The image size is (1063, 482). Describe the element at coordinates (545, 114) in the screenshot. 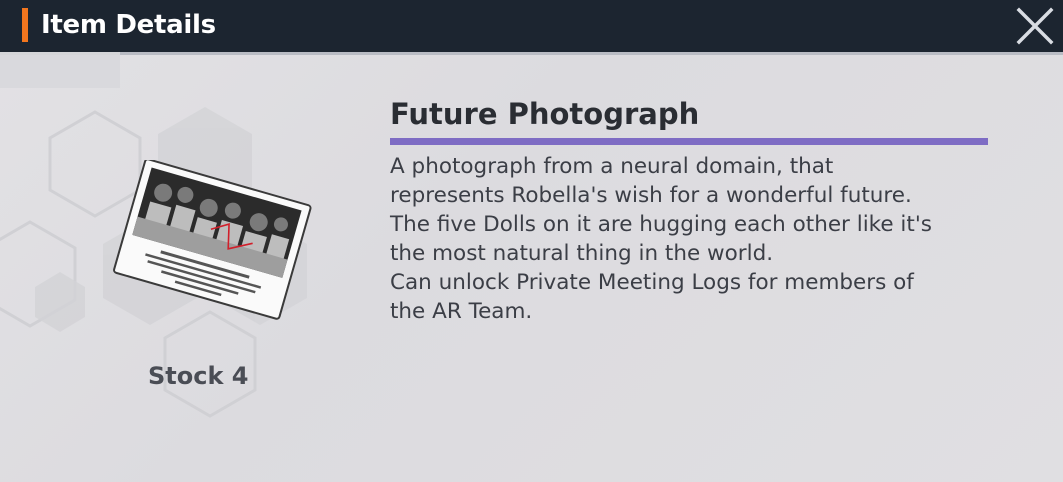

I see `item-name: Future Photograph` at that location.